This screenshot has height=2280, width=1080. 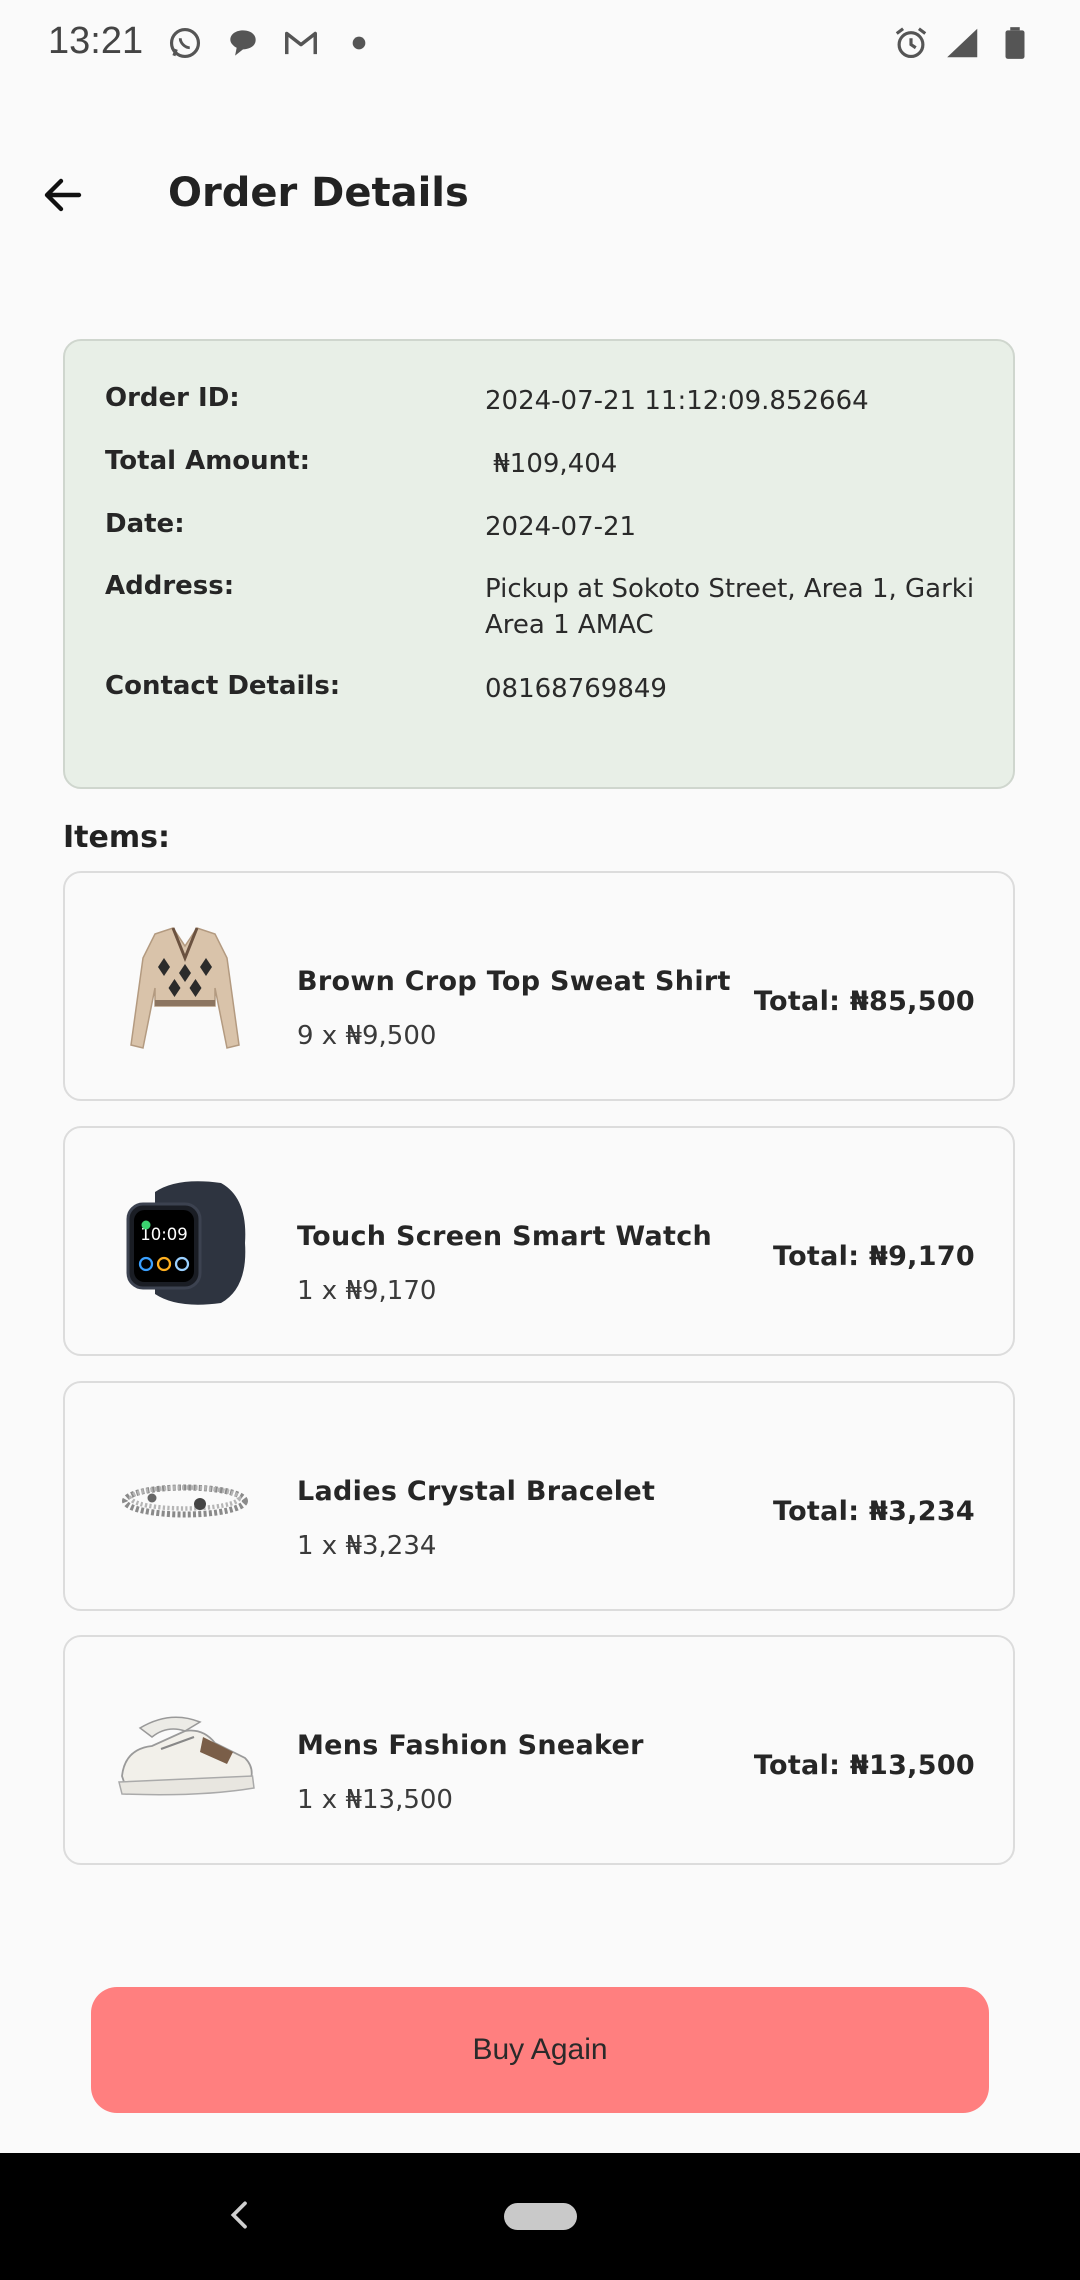 I want to click on date-label: Date:, so click(x=145, y=524).